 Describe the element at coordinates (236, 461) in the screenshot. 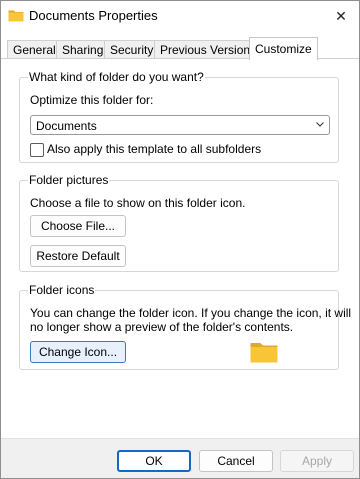

I see `cancel-button: Cancel` at that location.